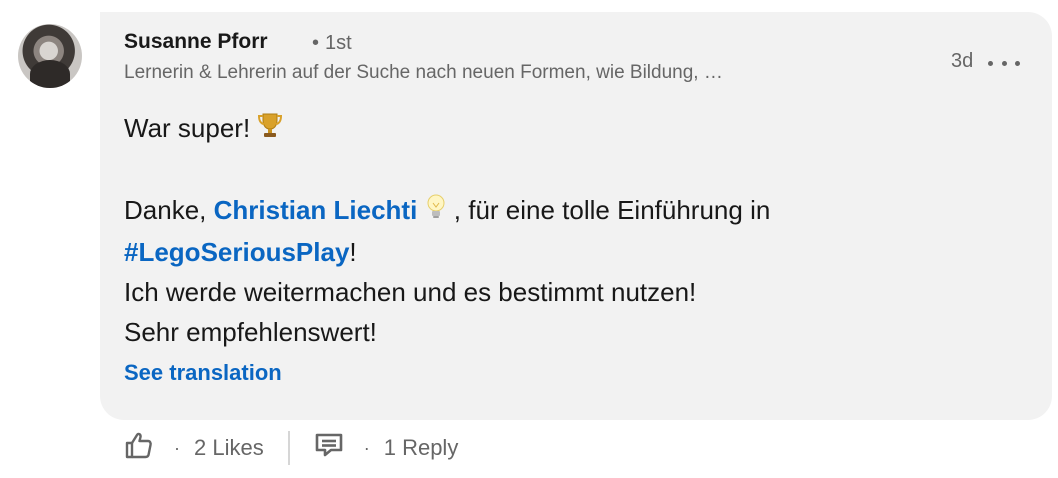 The width and height of the screenshot is (1058, 478). What do you see at coordinates (608, 210) in the screenshot?
I see `comment-line-2-suffix: , für eine tolle Einführung in` at bounding box center [608, 210].